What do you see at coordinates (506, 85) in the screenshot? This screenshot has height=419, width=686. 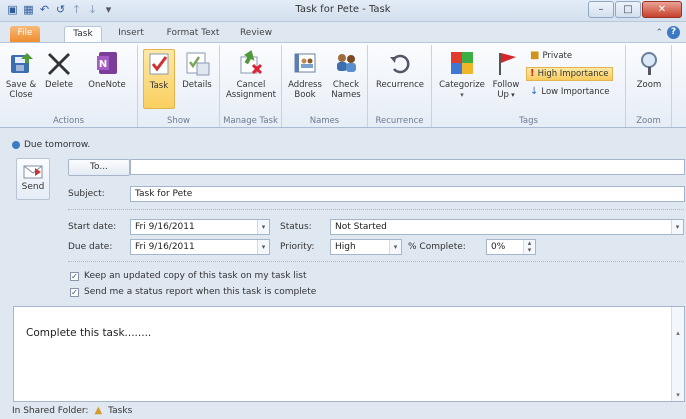 I see `follow-up-label-1: Follow` at bounding box center [506, 85].